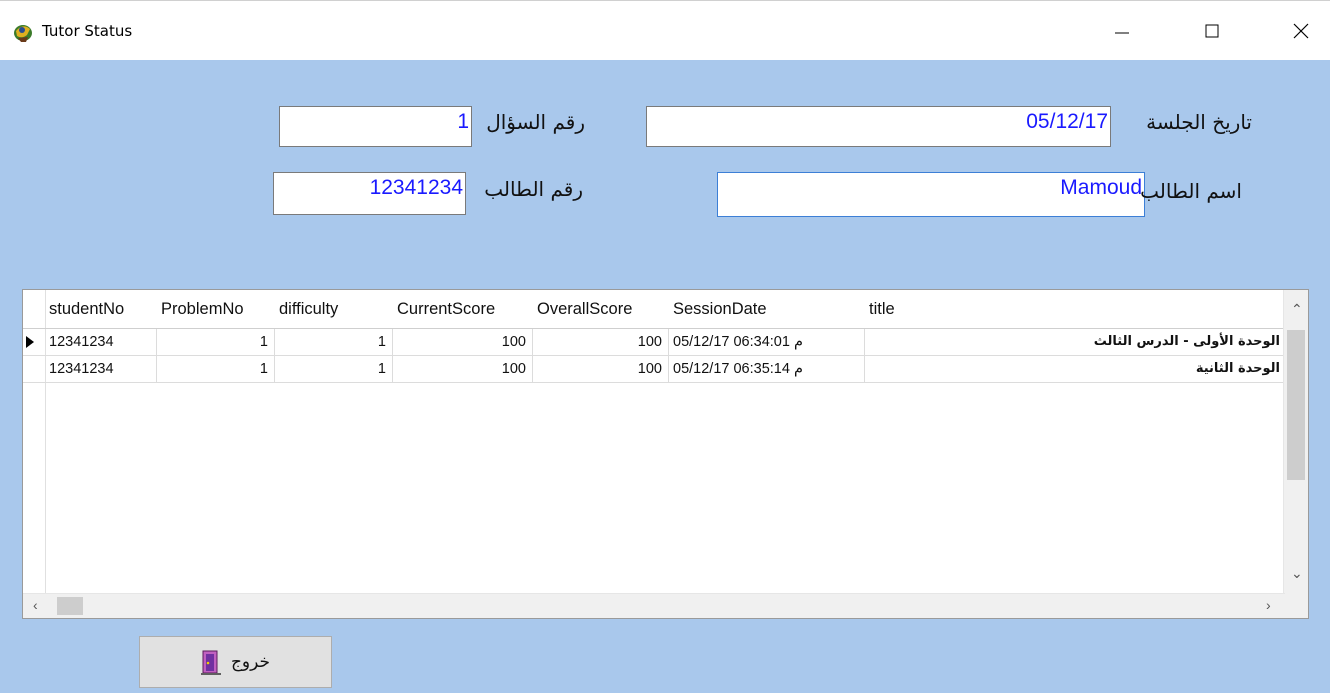  I want to click on column-header-SessionDate: SessionDate, so click(767, 309).